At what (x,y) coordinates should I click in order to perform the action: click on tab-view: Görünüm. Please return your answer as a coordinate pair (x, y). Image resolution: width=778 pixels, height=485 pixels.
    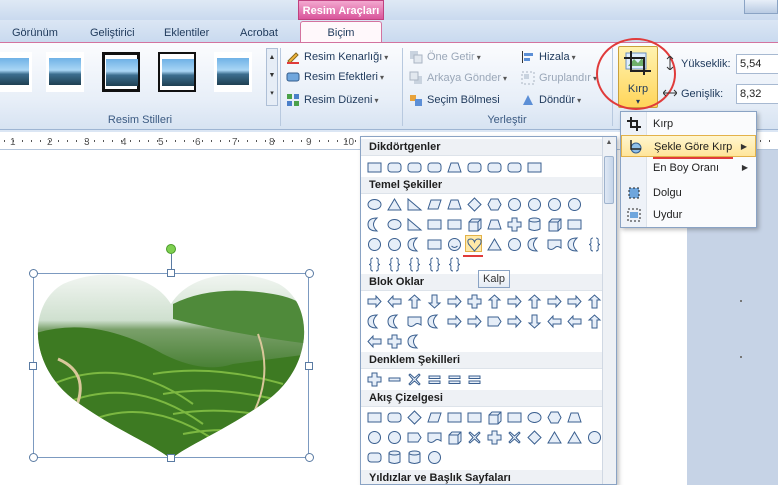
    Looking at the image, I should click on (35, 33).